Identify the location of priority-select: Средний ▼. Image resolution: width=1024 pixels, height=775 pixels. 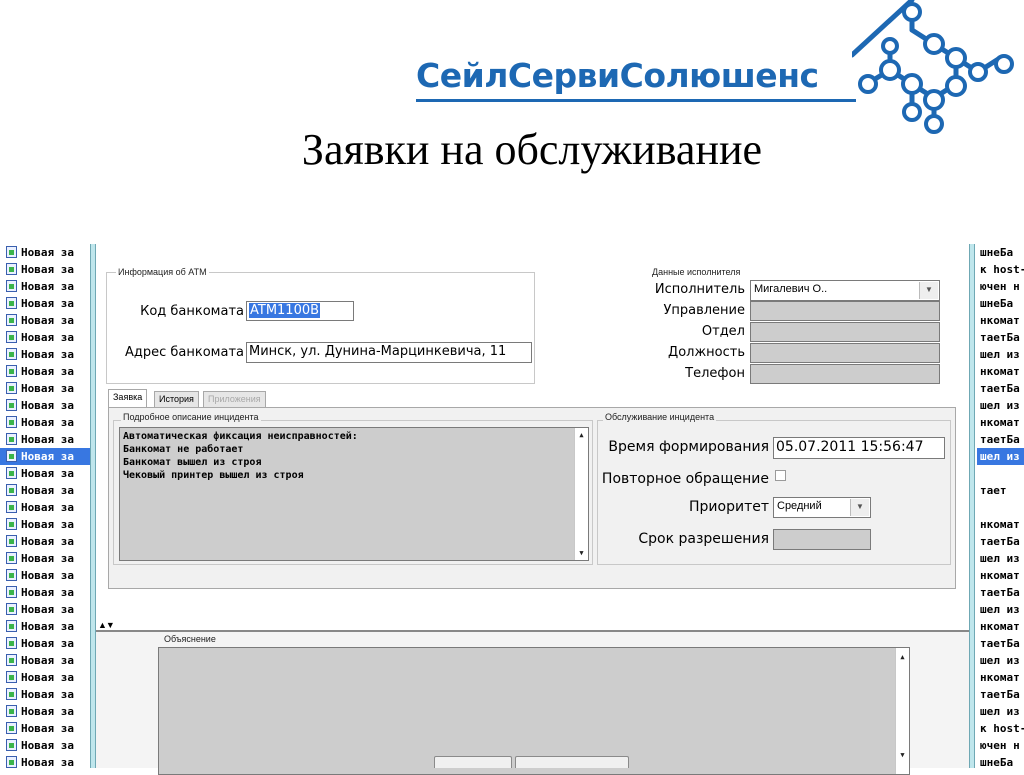
(822, 507).